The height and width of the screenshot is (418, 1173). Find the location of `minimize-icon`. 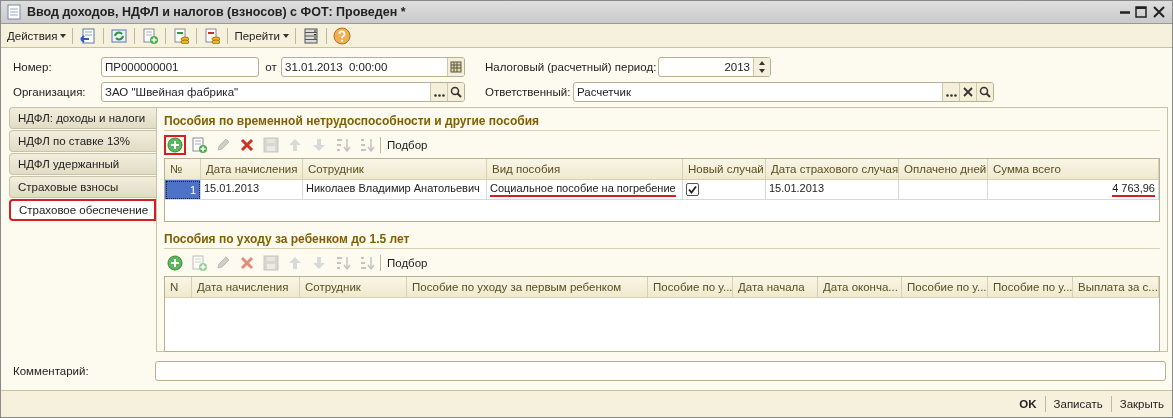

minimize-icon is located at coordinates (1125, 12).